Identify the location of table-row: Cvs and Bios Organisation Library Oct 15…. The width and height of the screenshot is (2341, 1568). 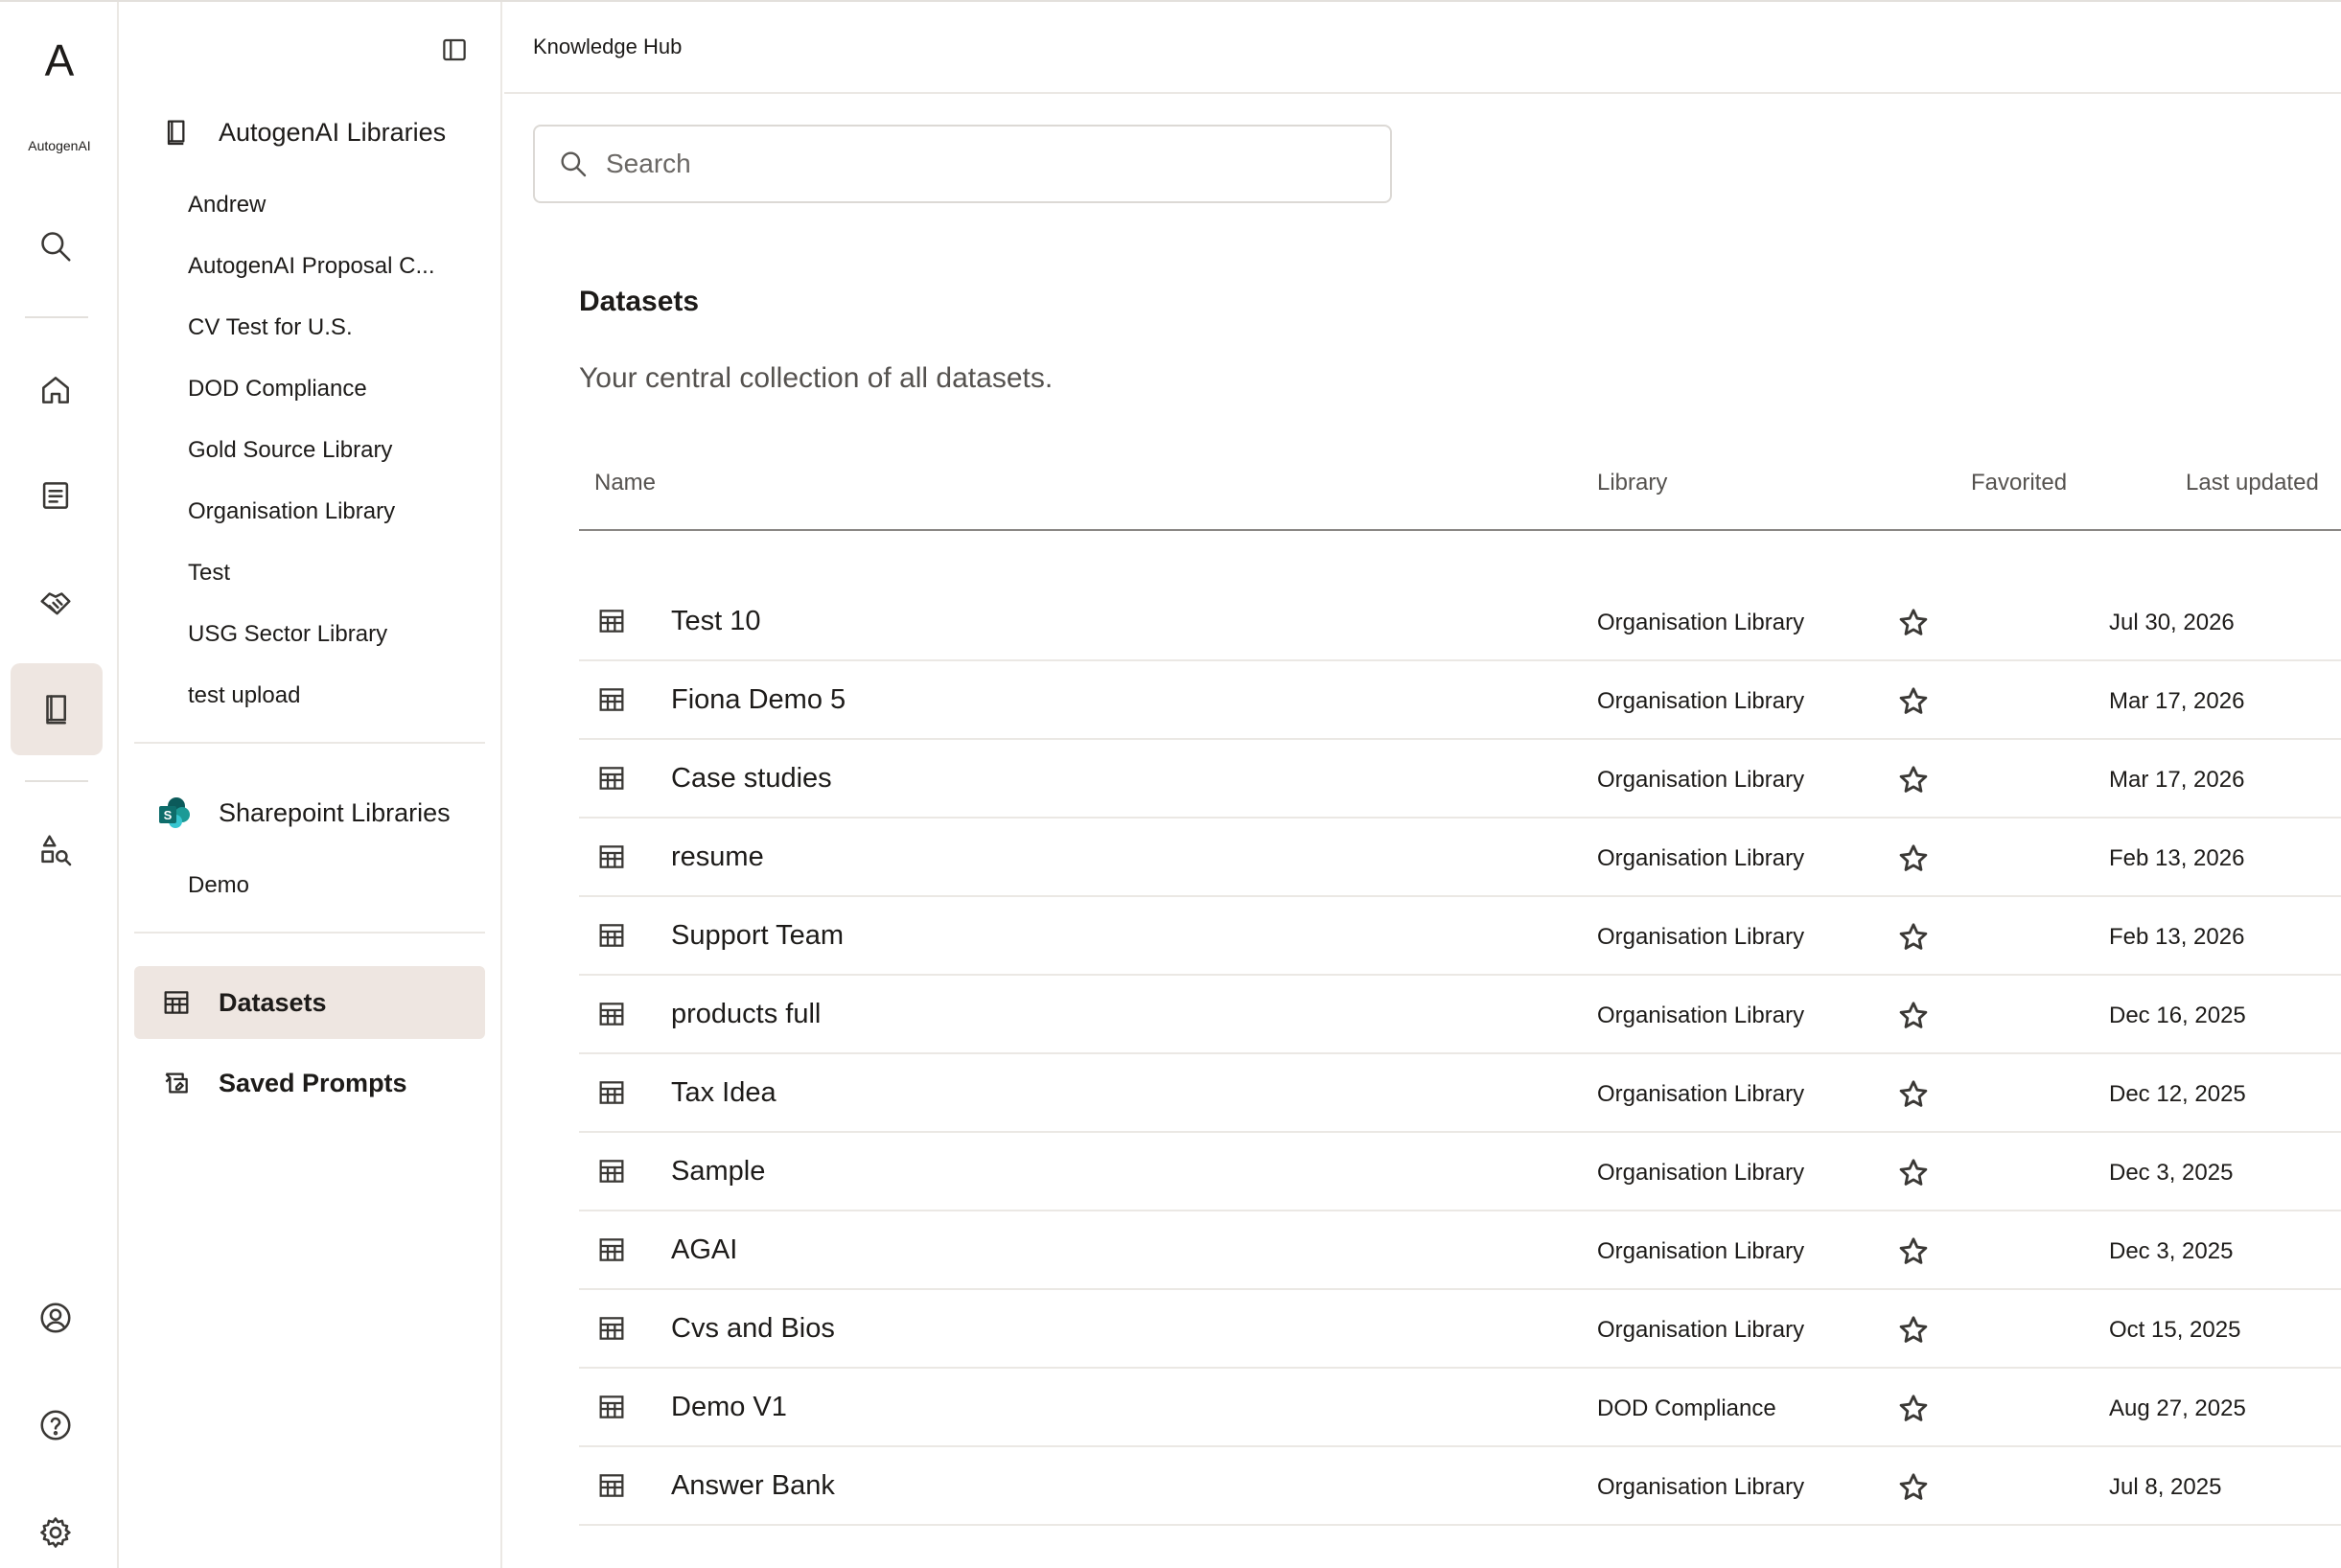
(1460, 1329).